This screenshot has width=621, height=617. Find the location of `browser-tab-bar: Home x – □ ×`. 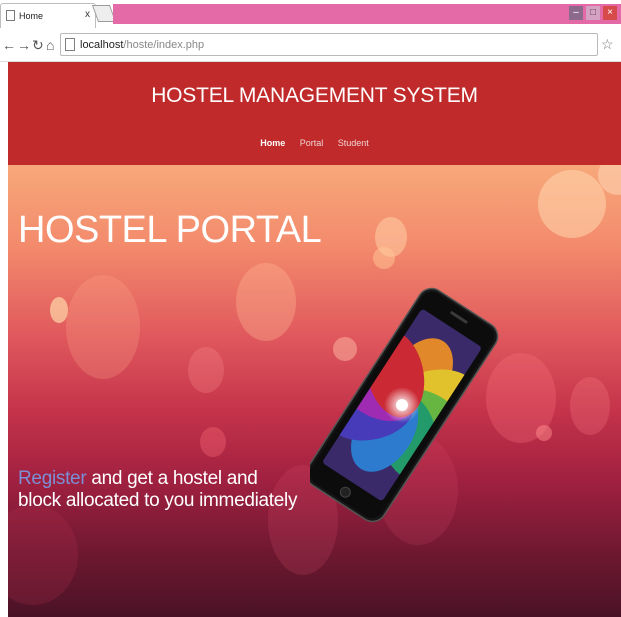

browser-tab-bar: Home x – □ × is located at coordinates (310, 14).